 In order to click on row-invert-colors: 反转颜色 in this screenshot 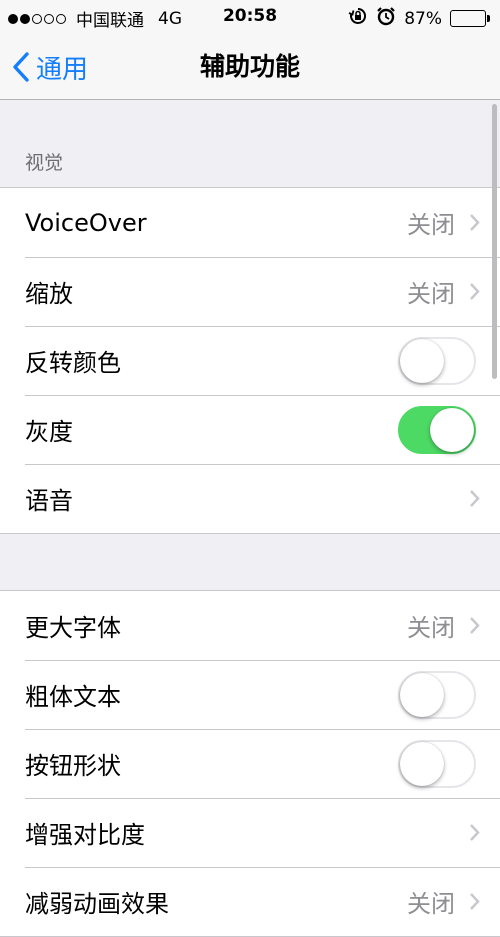, I will do `click(250, 360)`.